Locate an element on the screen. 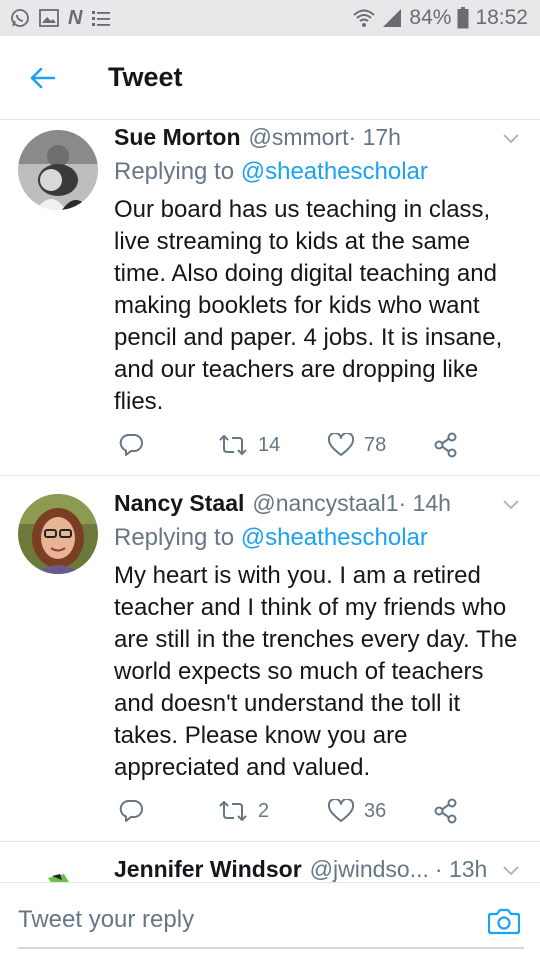 The width and height of the screenshot is (540, 960). tweet-time: · 17h is located at coordinates (374, 137).